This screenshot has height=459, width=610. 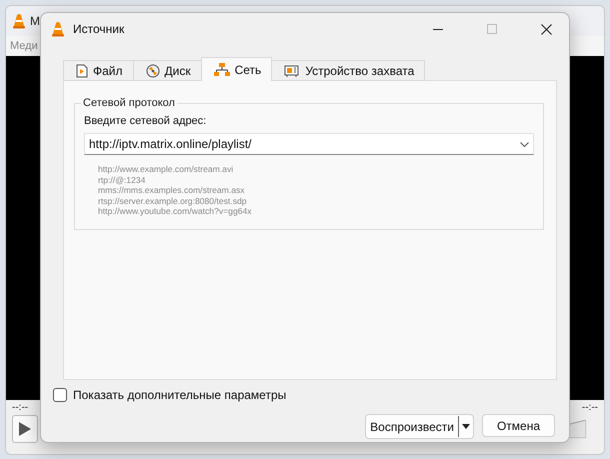 I want to click on chevron-down-icon, so click(x=524, y=144).